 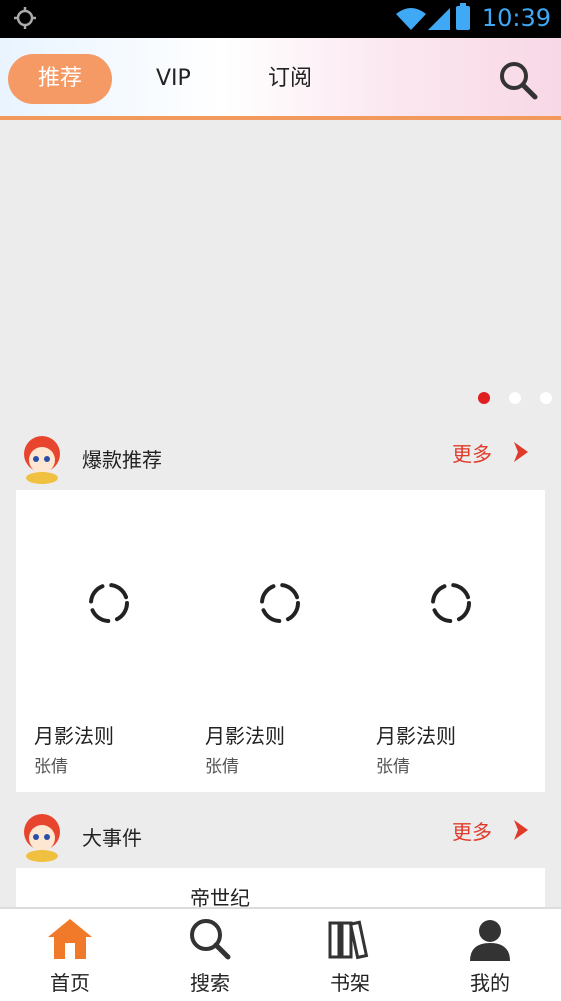 I want to click on nav-shelf: 书架, so click(x=350, y=955).